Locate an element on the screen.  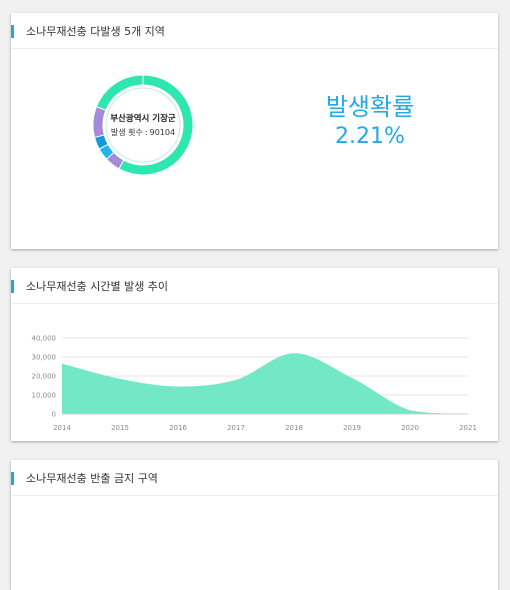
donut-center: 부산광역시 기장군 발생 횟수:90104 is located at coordinates (143, 125).